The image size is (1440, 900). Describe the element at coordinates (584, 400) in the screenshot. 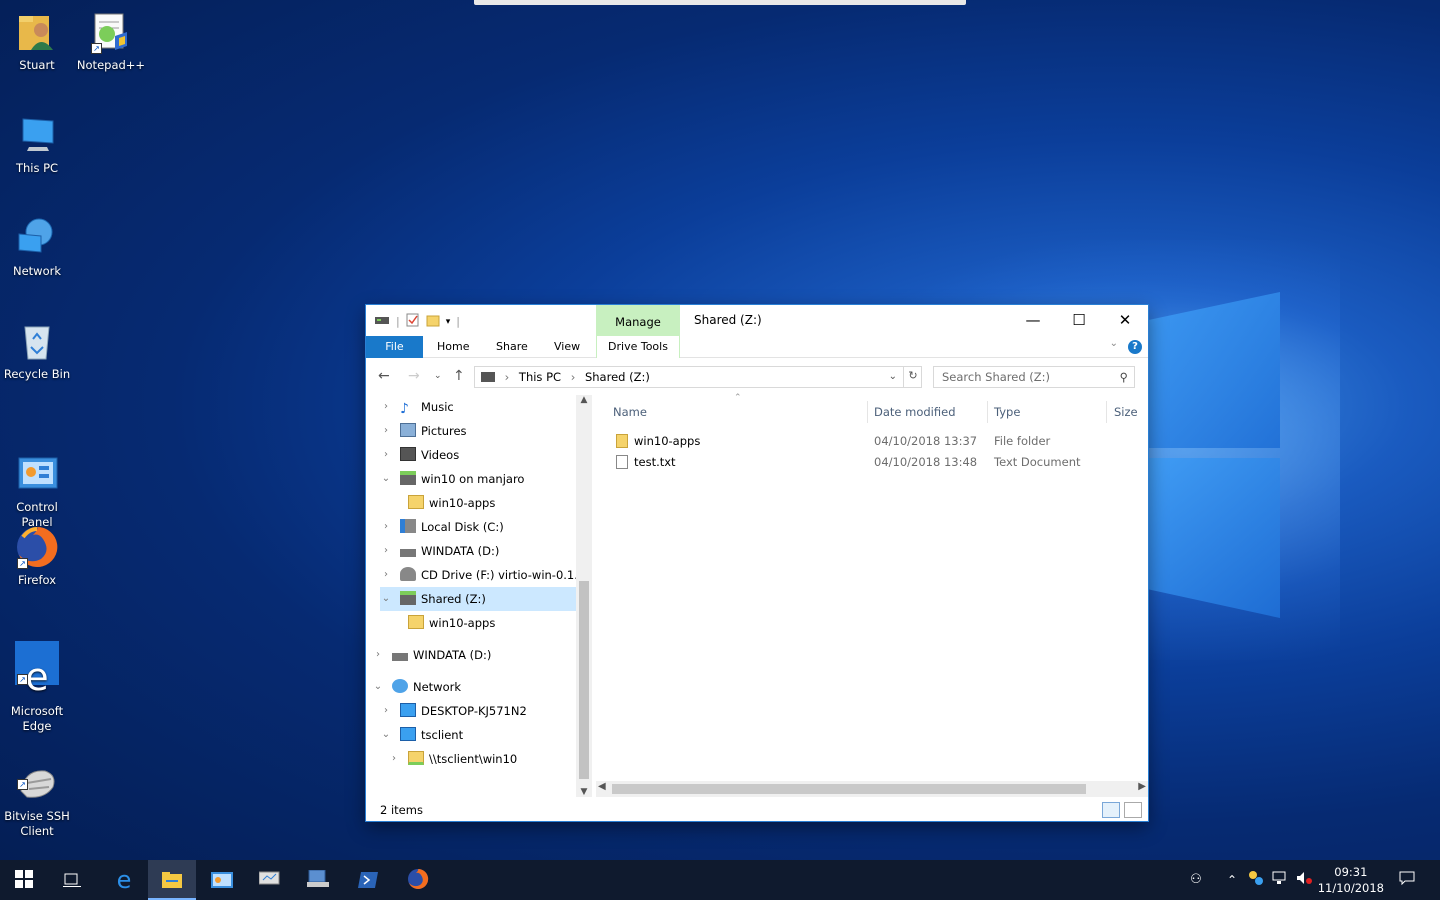

I see `scroll-up-icon: ▲` at that location.